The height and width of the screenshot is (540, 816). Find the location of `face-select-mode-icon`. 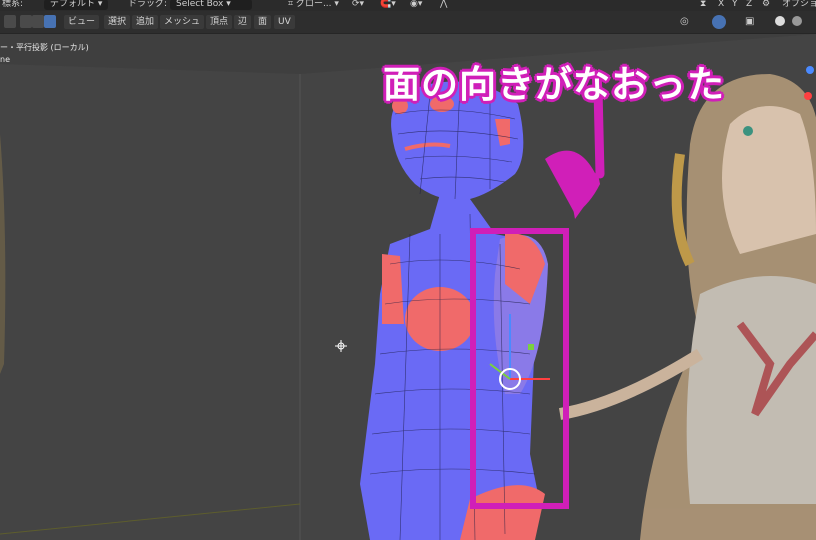

face-select-mode-icon is located at coordinates (50, 21).